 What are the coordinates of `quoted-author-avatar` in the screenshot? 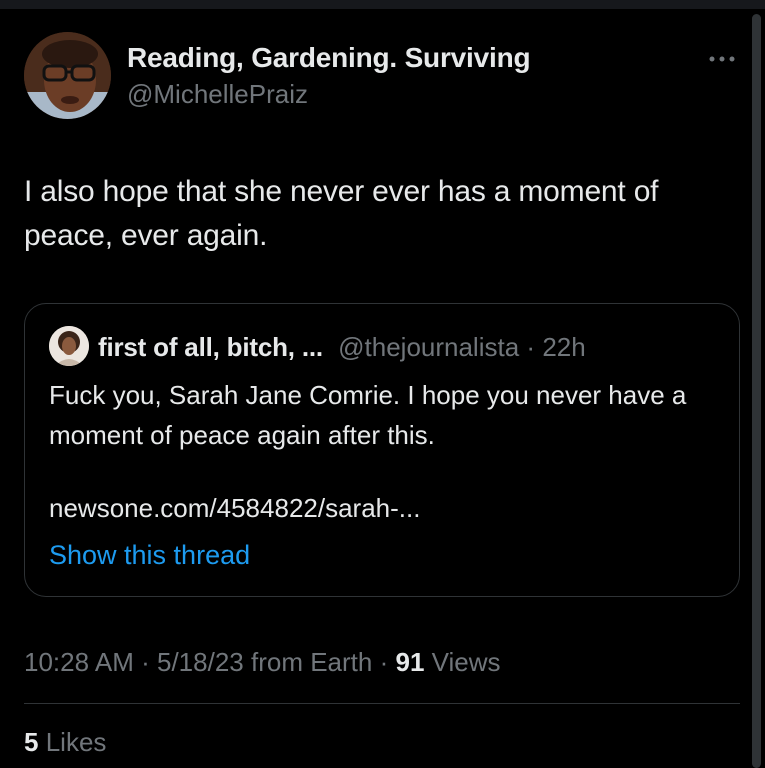 It's located at (69, 346).